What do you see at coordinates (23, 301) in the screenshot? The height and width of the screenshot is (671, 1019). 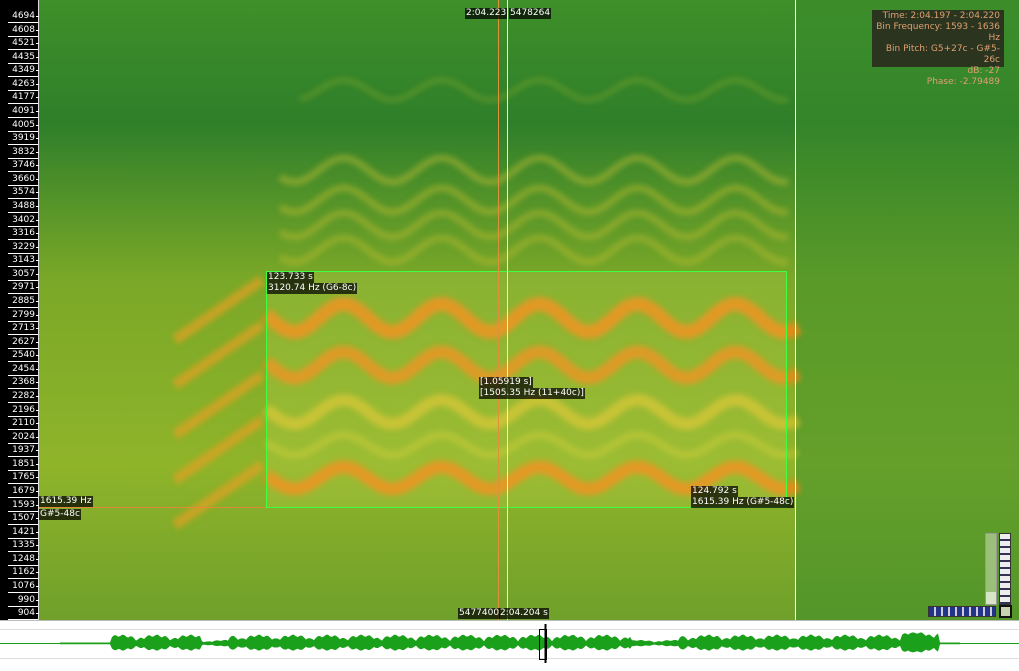 I see `frequency-tick-label: 2885` at bounding box center [23, 301].